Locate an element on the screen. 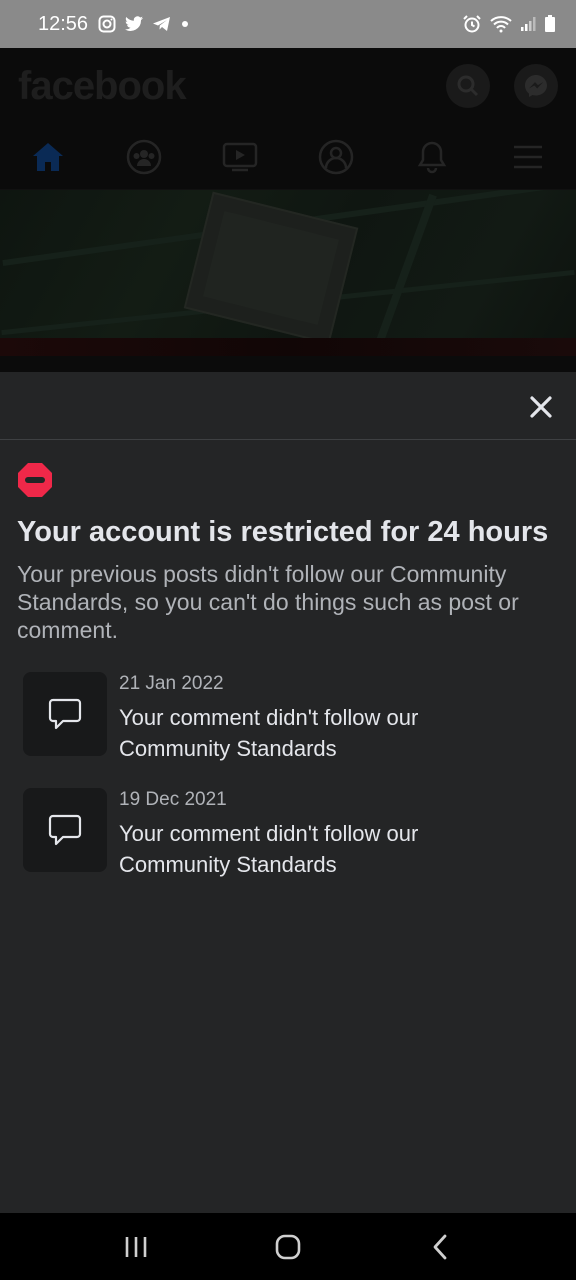 The image size is (576, 1280). android-nav-bar is located at coordinates (288, 1246).